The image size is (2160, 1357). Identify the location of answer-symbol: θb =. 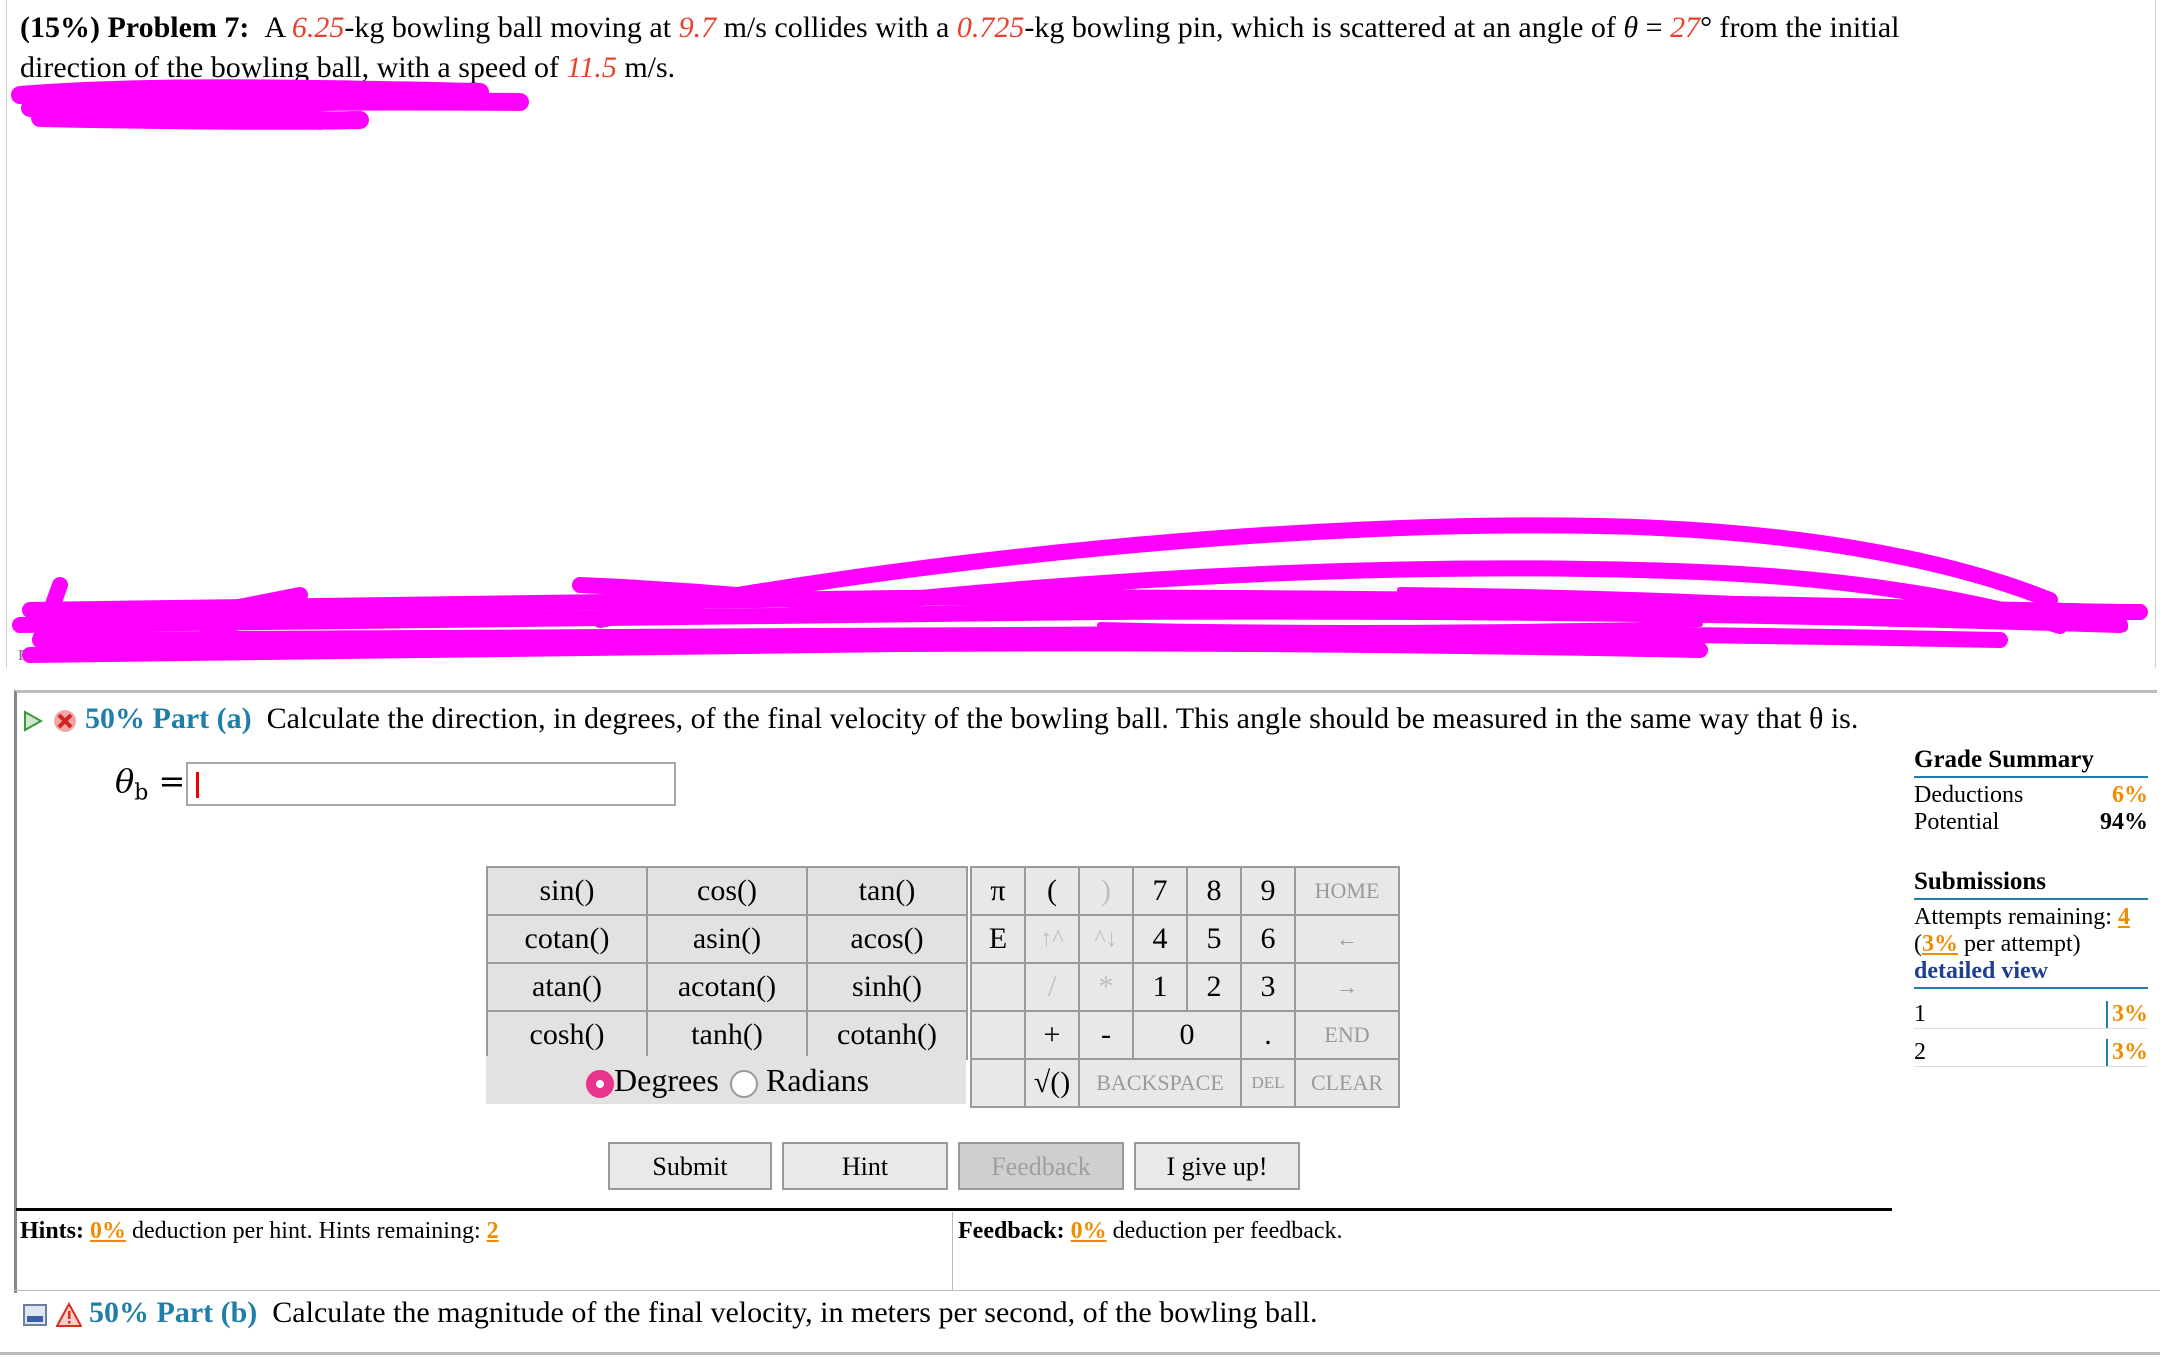
(150, 783).